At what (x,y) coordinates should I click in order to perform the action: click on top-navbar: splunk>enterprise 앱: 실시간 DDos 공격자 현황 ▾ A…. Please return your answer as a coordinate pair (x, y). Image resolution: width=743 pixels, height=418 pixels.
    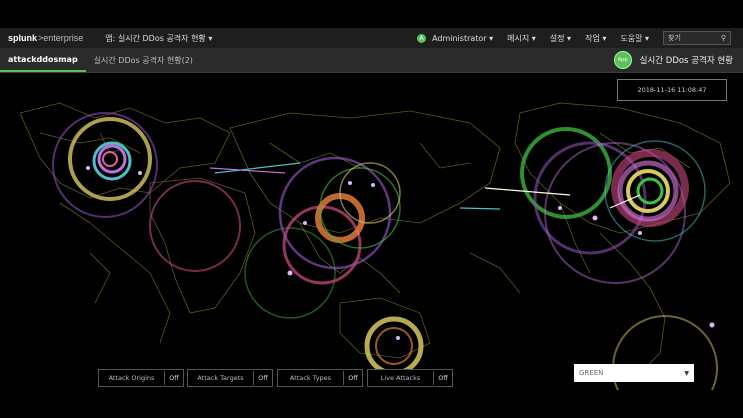
    Looking at the image, I should click on (371, 38).